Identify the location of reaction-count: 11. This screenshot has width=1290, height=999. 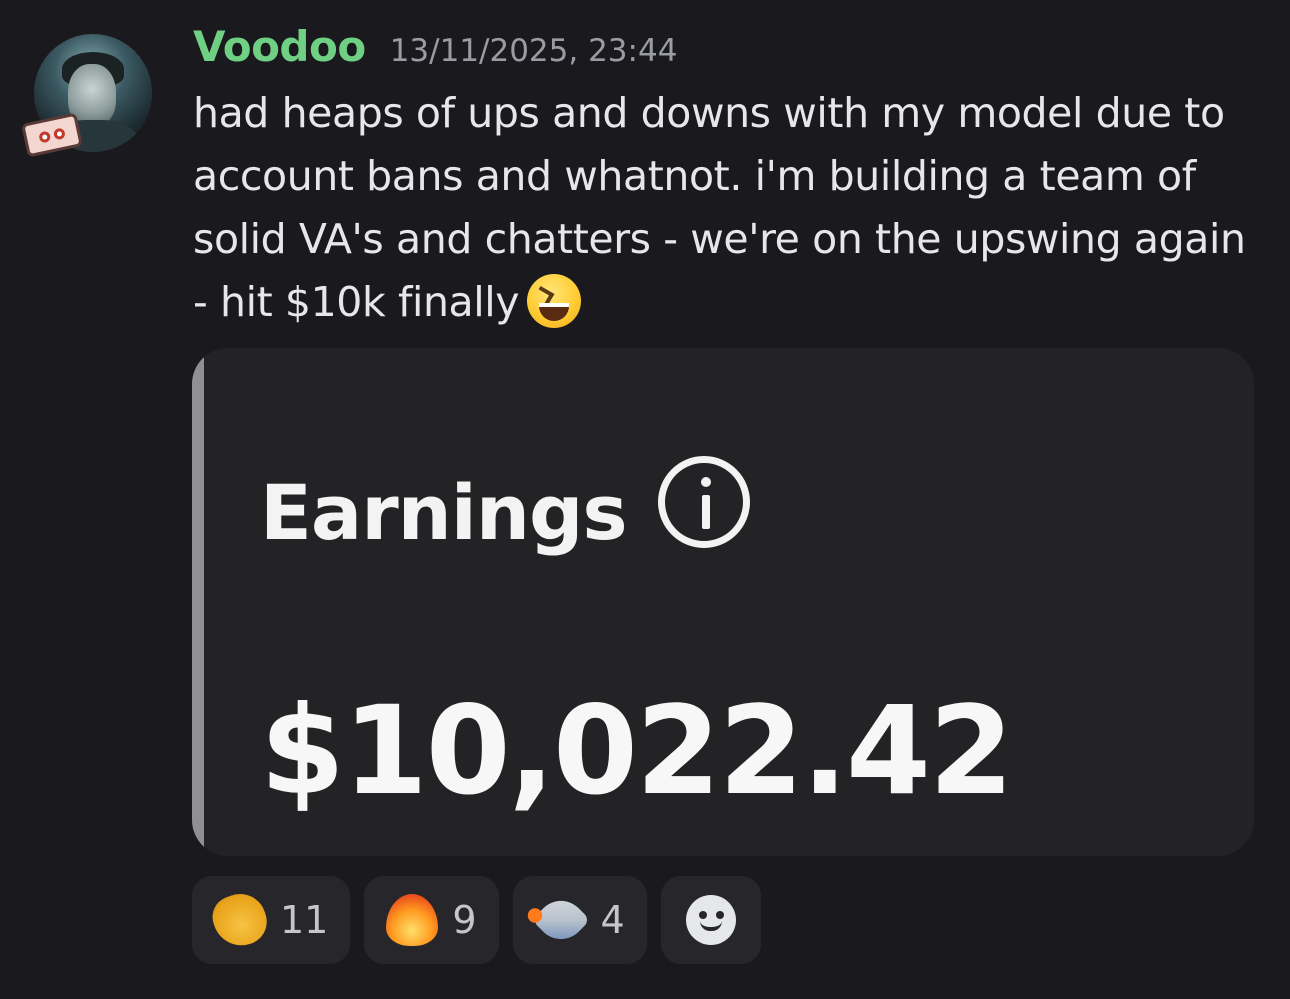
(304, 920).